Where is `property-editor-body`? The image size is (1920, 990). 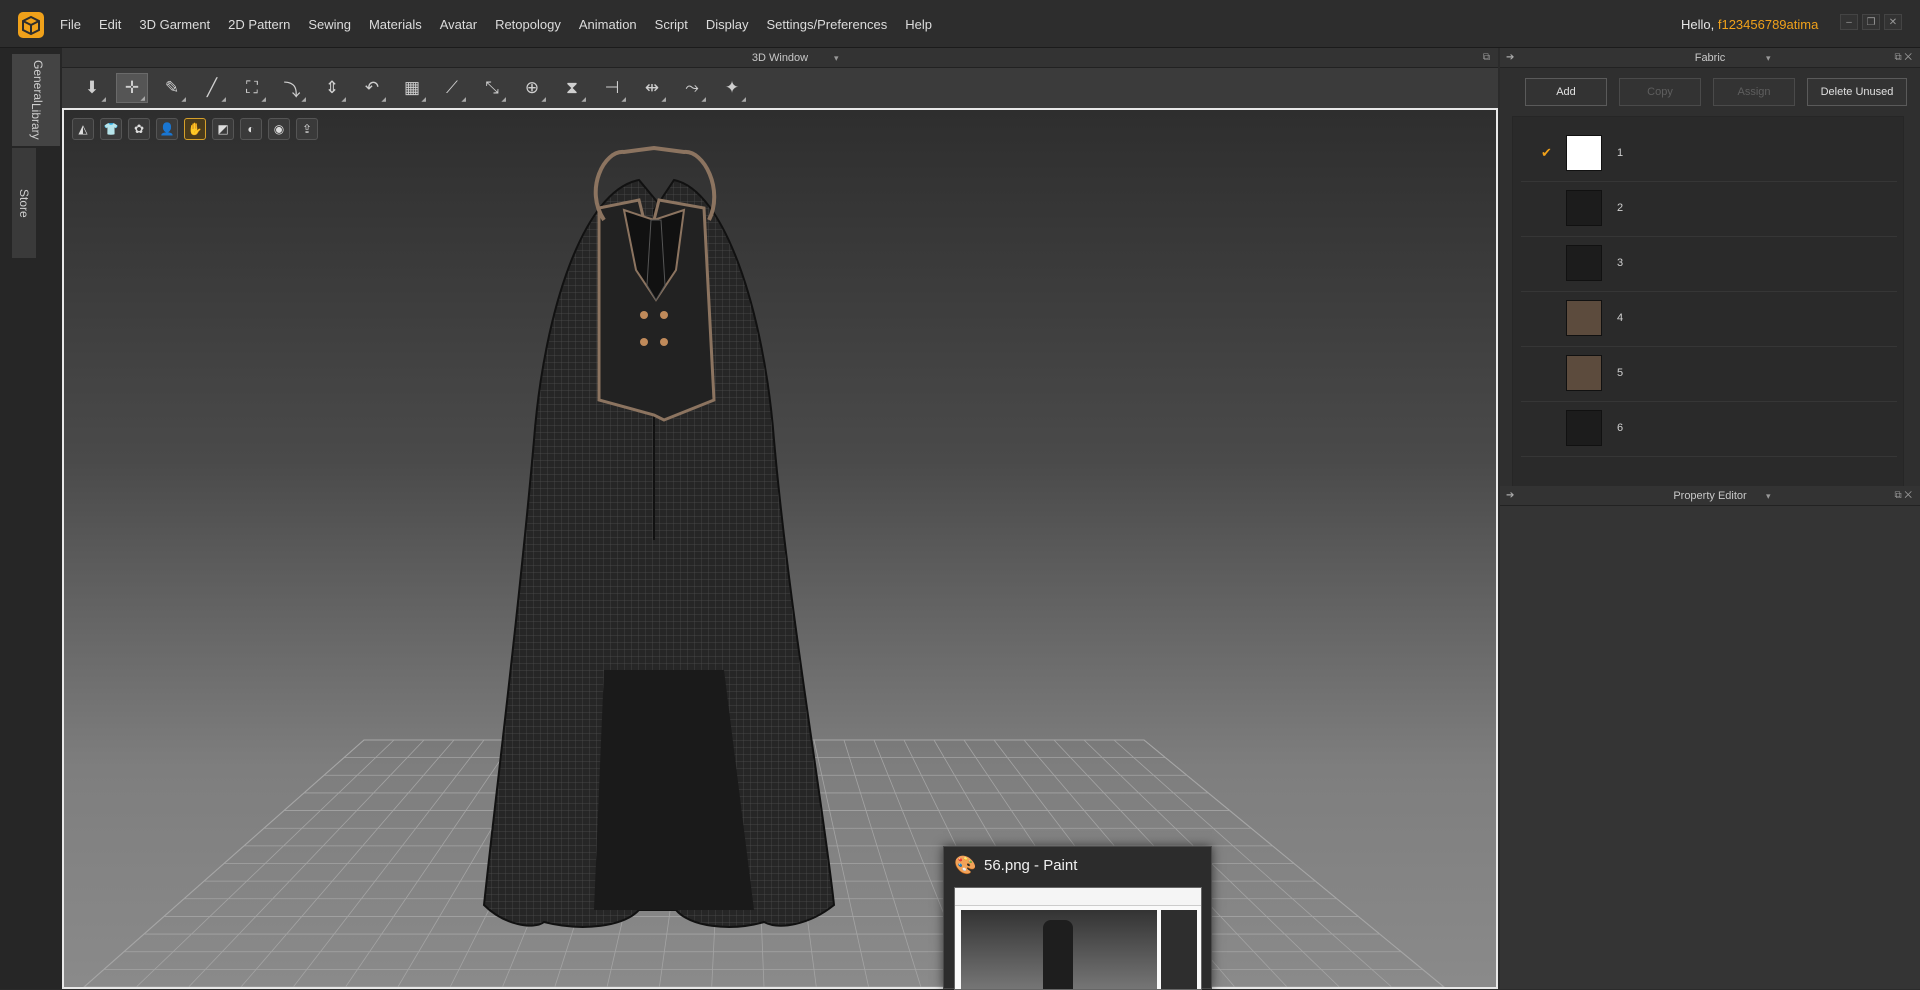 property-editor-body is located at coordinates (1710, 747).